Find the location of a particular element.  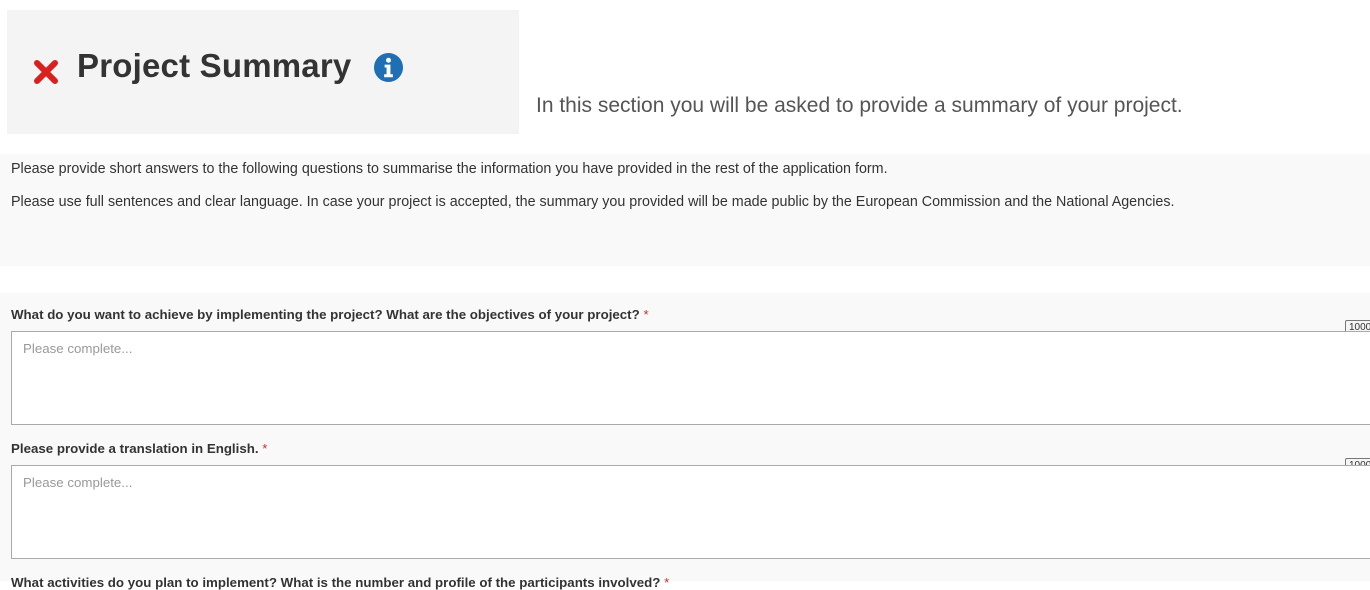

section-header: Project Summary is located at coordinates (263, 72).